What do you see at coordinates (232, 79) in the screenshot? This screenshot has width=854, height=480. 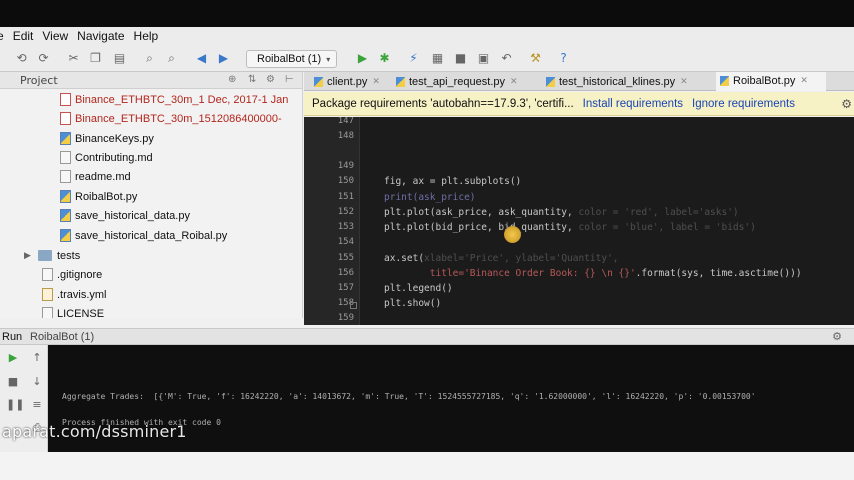 I see `locate-icon: ⊕` at bounding box center [232, 79].